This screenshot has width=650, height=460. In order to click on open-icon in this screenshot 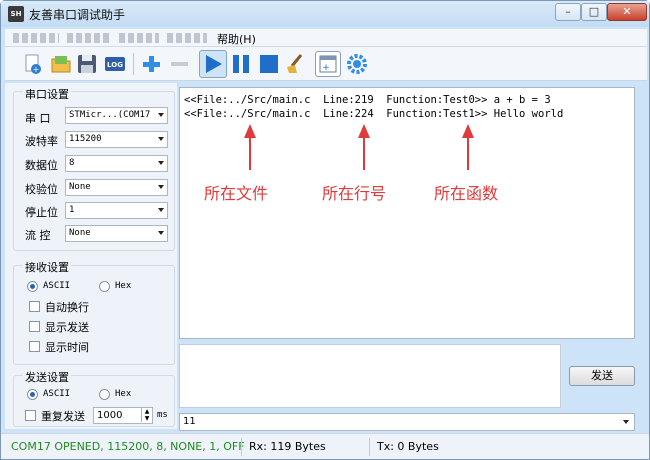, I will do `click(61, 64)`.